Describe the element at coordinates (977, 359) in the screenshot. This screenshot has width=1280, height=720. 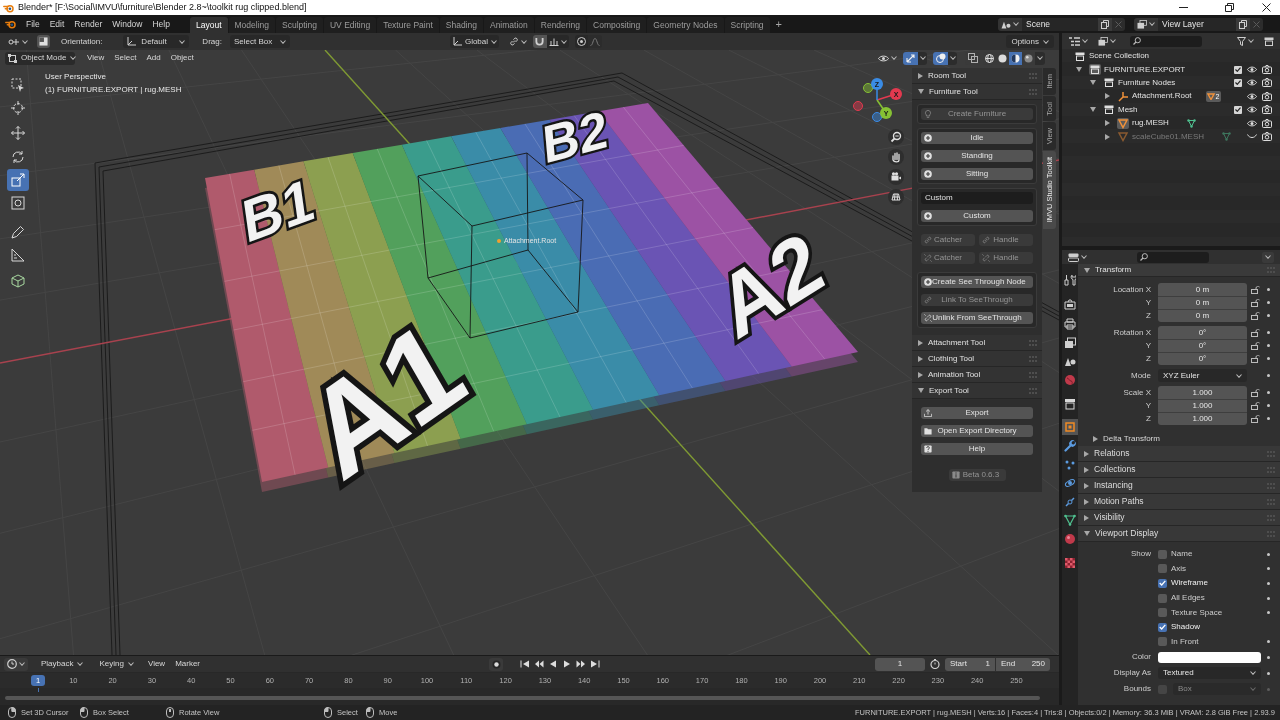
I see `panel-header: Clothing Tool` at that location.